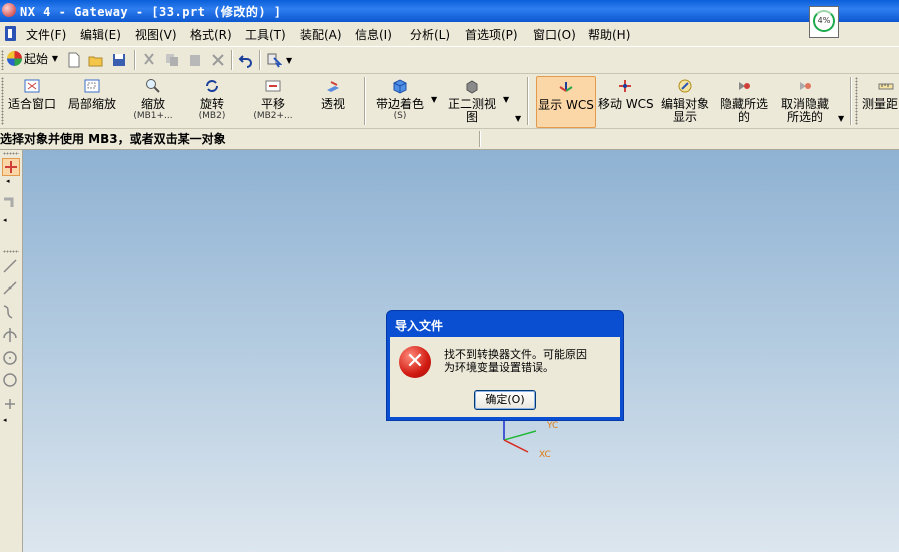  Describe the element at coordinates (32, 60) in the screenshot. I see `start-button: 起始 ▼` at that location.